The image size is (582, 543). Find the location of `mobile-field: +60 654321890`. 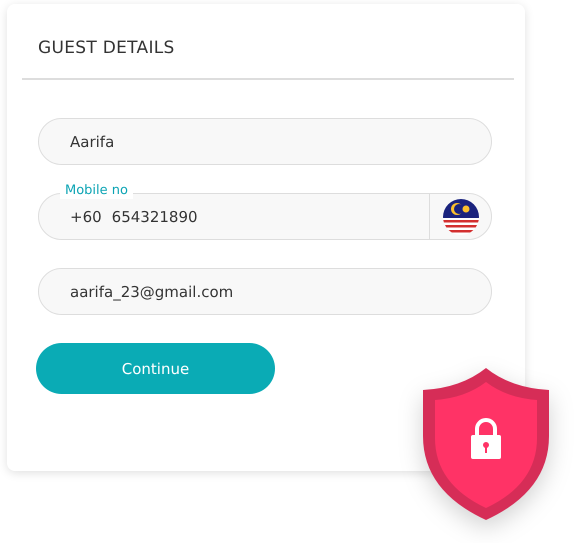

mobile-field: +60 654321890 is located at coordinates (265, 216).